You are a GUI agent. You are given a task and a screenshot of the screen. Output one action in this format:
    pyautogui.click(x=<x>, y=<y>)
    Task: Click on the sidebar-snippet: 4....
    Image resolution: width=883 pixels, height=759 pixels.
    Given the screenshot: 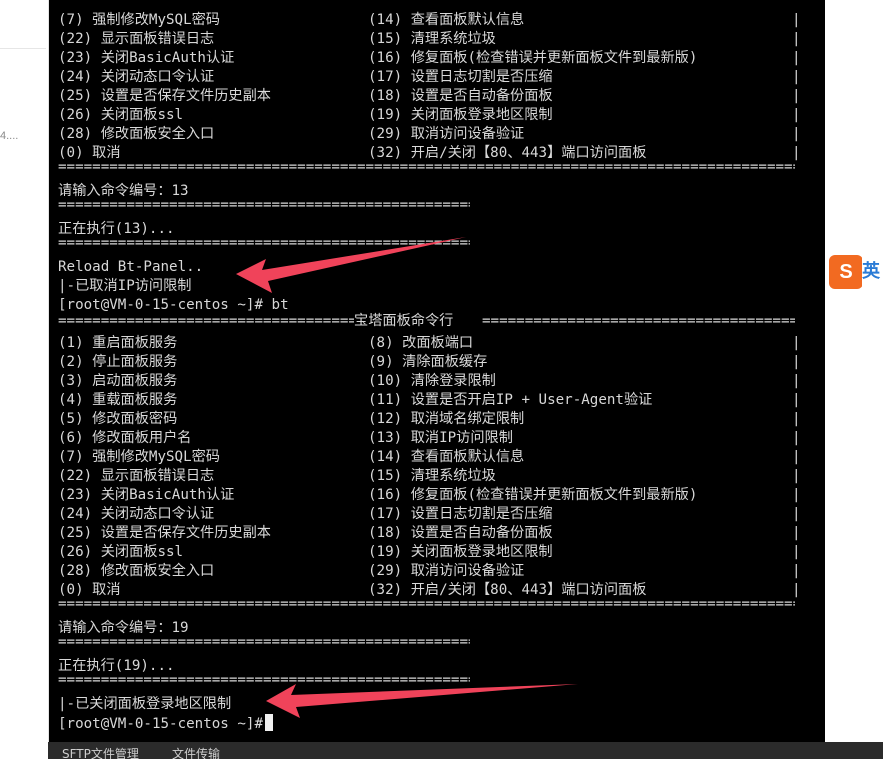 What is the action you would take?
    pyautogui.click(x=9, y=136)
    